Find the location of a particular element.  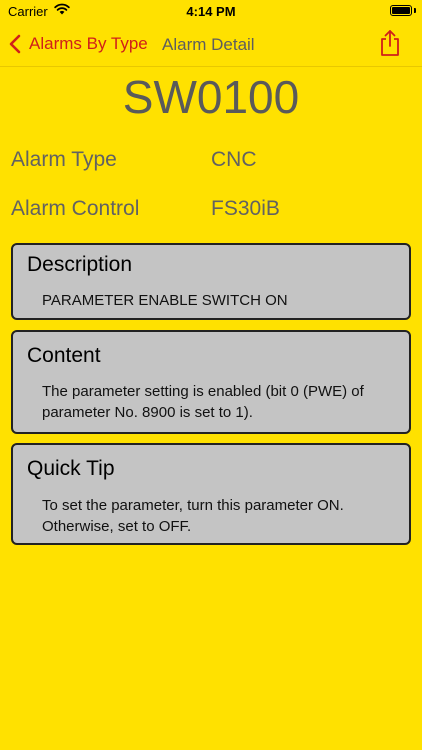

description-text: PARAMETER ENABLE SWITCH ON is located at coordinates (165, 300).